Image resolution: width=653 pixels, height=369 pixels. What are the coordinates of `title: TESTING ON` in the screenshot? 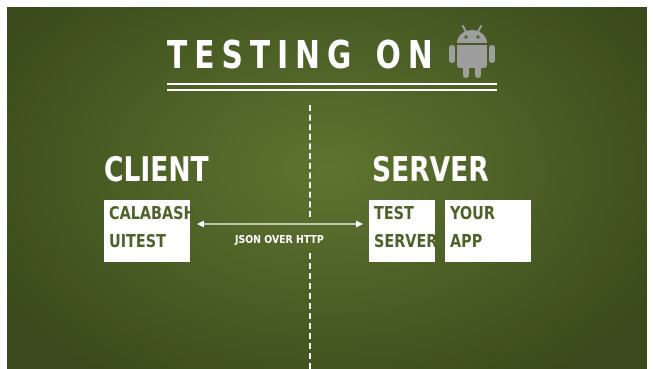 It's located at (317, 55).